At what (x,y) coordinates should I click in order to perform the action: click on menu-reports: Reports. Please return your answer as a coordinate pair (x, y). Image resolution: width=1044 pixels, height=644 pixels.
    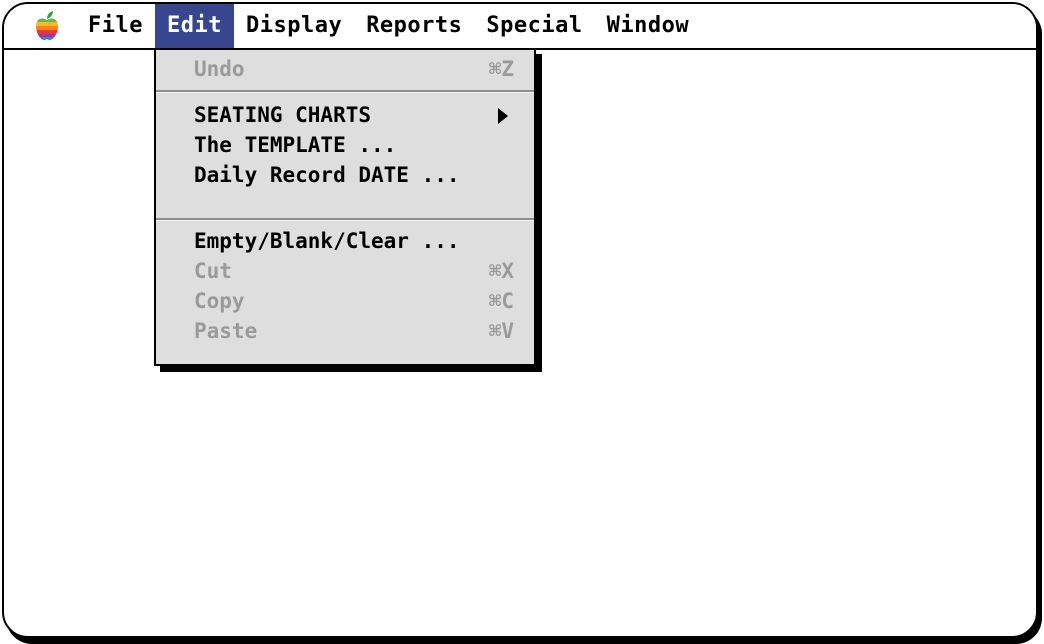
    Looking at the image, I should click on (414, 26).